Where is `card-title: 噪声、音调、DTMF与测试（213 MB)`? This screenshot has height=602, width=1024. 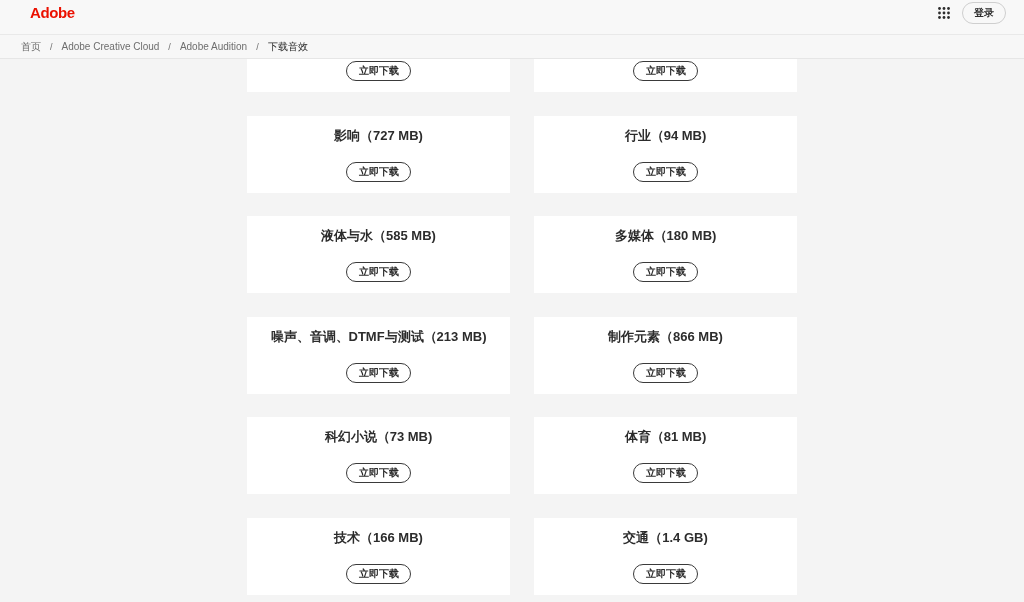 card-title: 噪声、音调、DTMF与测试（213 MB) is located at coordinates (378, 336).